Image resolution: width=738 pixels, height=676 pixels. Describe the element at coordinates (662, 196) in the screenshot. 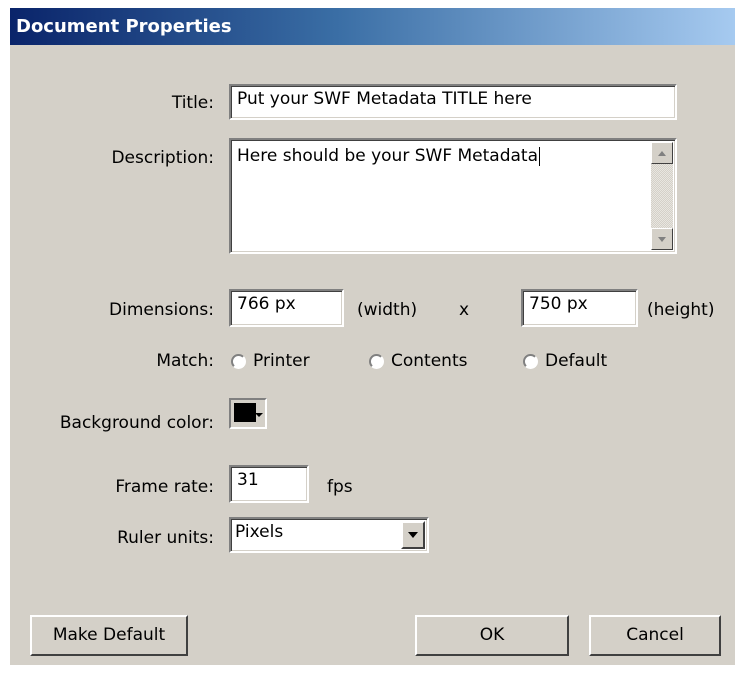

I see `description-scrollbar` at that location.